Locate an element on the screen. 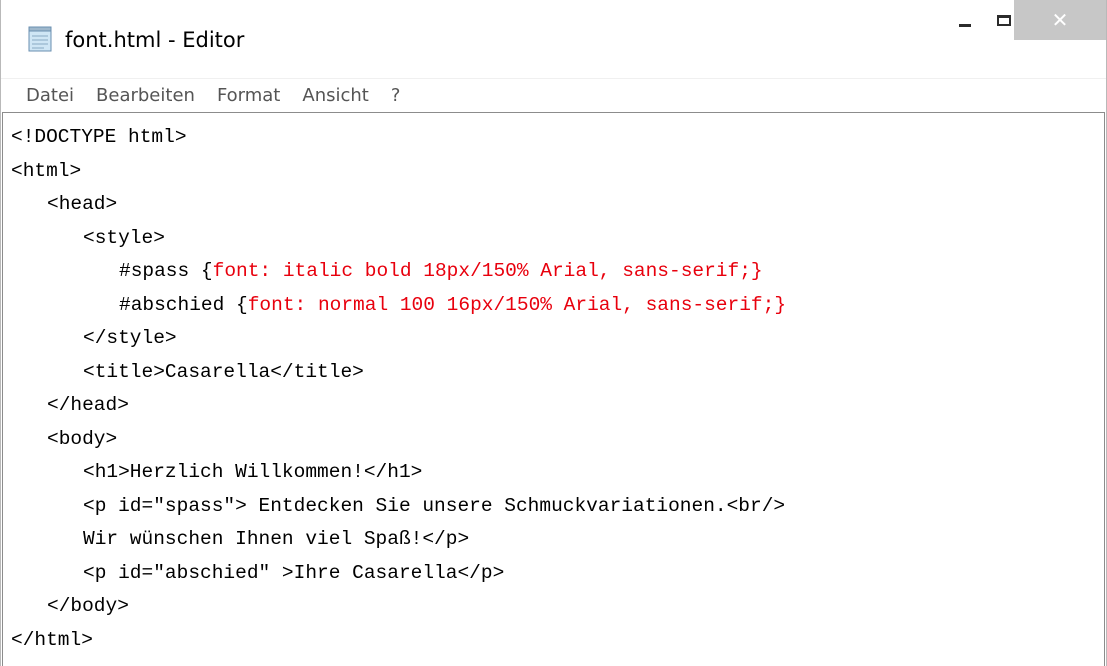 The height and width of the screenshot is (666, 1107). menu-item-format: Format is located at coordinates (248, 95).